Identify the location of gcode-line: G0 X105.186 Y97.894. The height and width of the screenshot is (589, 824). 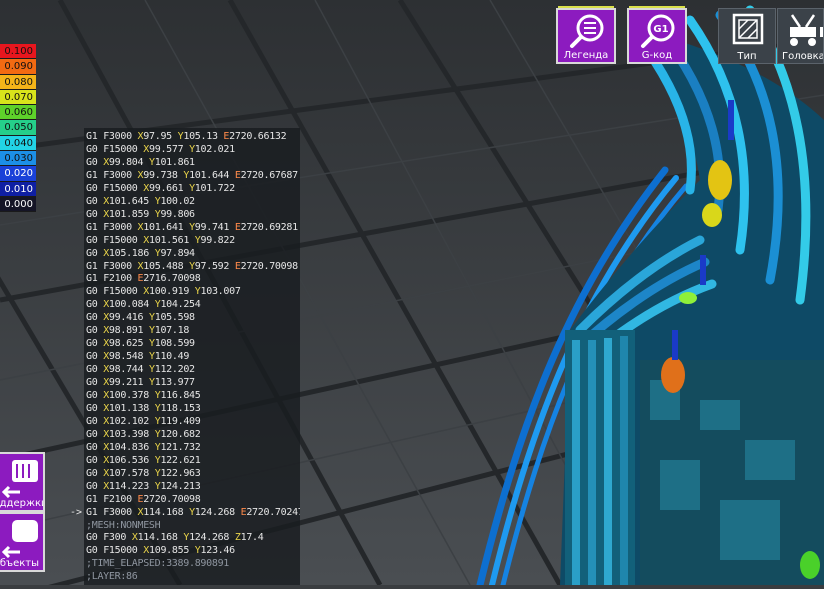
(140, 253).